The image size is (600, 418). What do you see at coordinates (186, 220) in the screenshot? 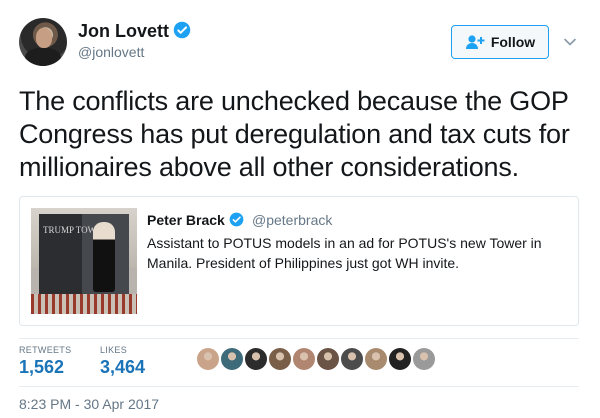
I see `quote-author-name: Peter Brack` at bounding box center [186, 220].